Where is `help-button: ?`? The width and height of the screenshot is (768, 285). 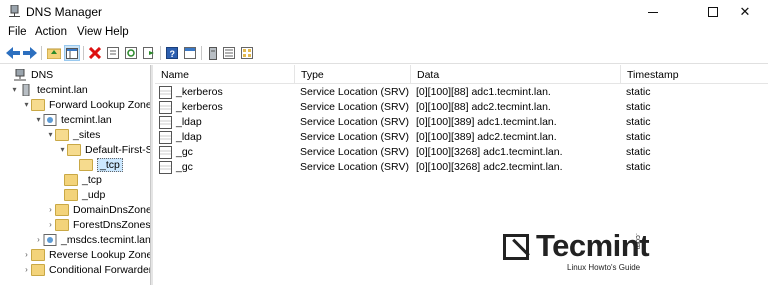 help-button: ? is located at coordinates (172, 53).